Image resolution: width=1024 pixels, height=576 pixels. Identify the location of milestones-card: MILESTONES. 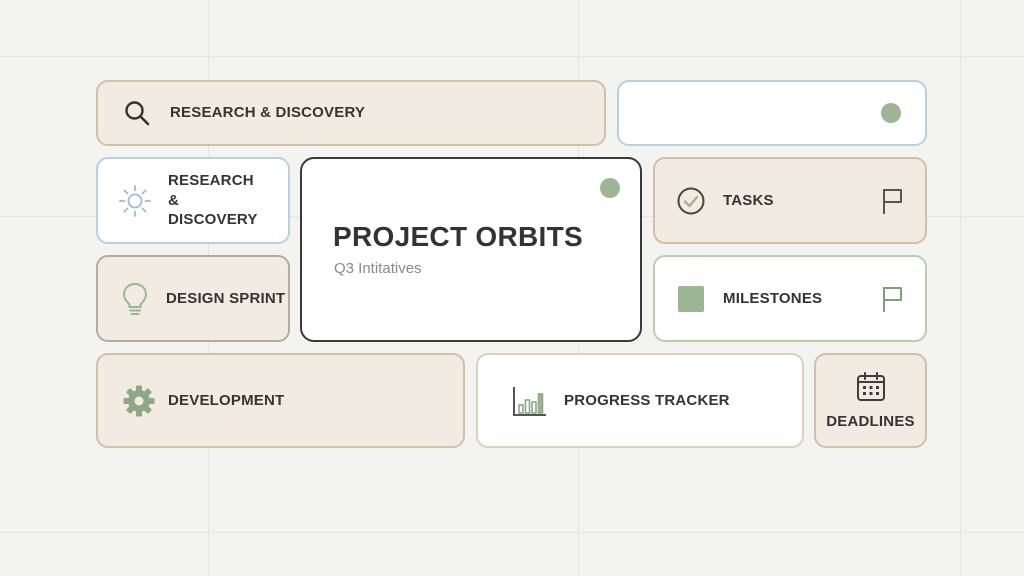
(790, 298).